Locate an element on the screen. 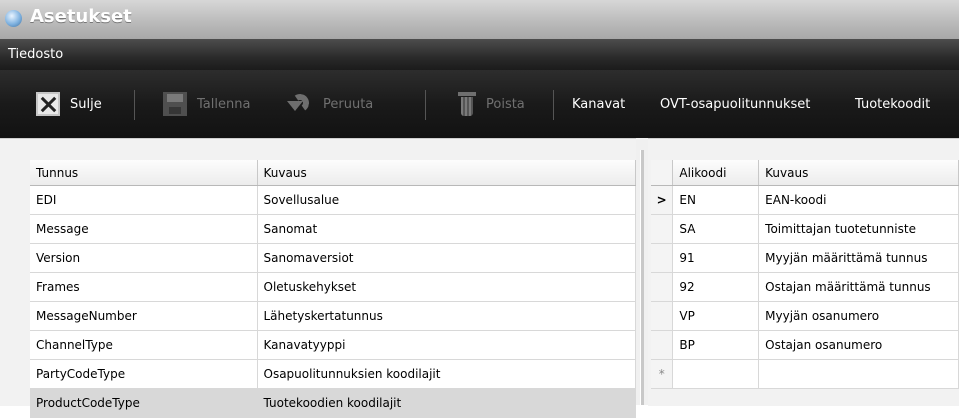 Image resolution: width=959 pixels, height=418 pixels. table-row: EDI Sovellusalue is located at coordinates (333, 200).